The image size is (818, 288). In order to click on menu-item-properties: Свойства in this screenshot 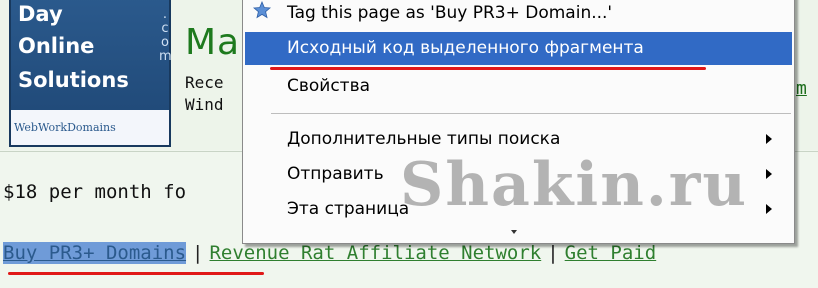, I will do `click(328, 86)`.